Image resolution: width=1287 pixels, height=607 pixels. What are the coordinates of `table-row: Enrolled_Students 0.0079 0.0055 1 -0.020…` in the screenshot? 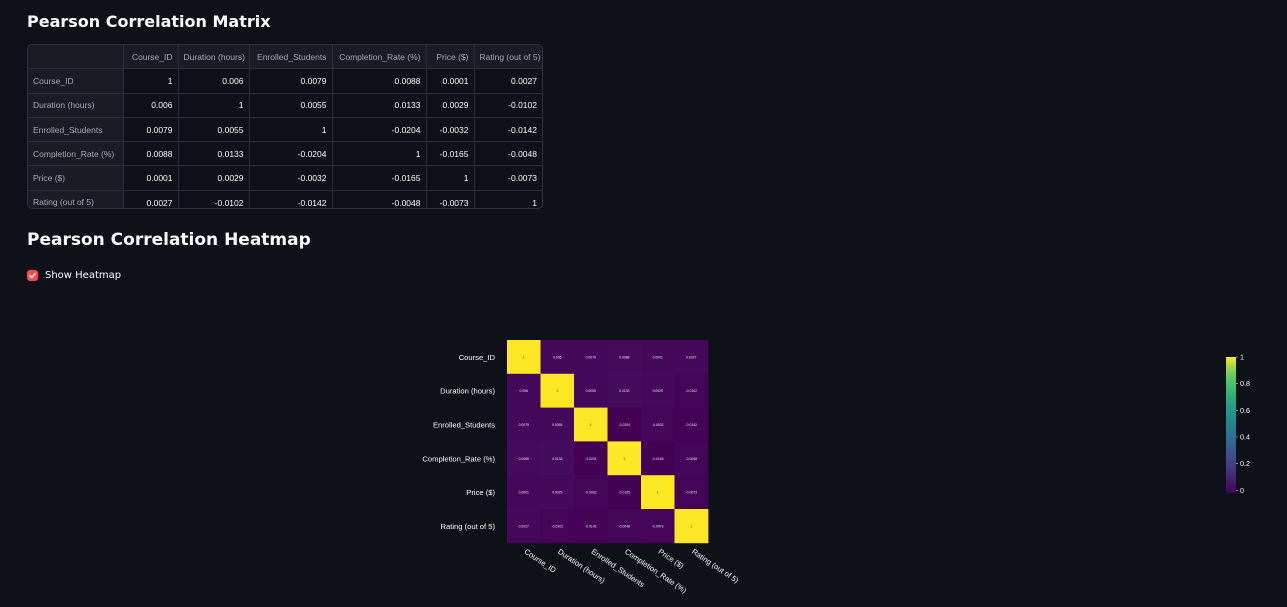 It's located at (285, 130).